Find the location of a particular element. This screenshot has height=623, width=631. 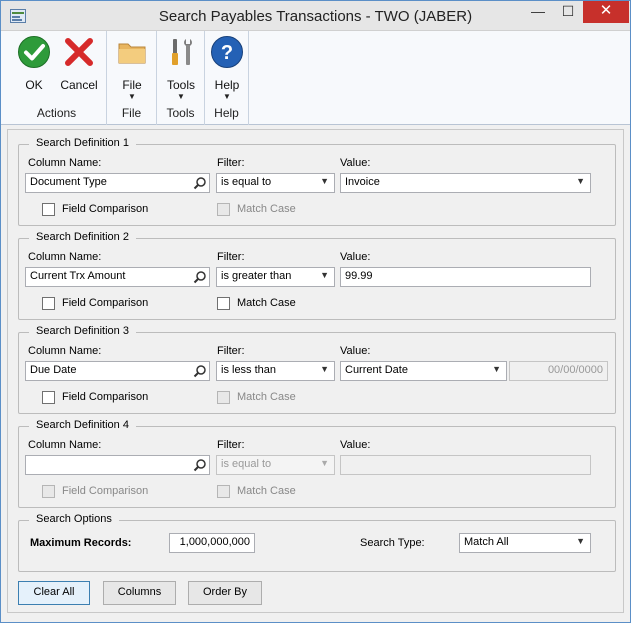

cancel-button: Cancel is located at coordinates (79, 63).